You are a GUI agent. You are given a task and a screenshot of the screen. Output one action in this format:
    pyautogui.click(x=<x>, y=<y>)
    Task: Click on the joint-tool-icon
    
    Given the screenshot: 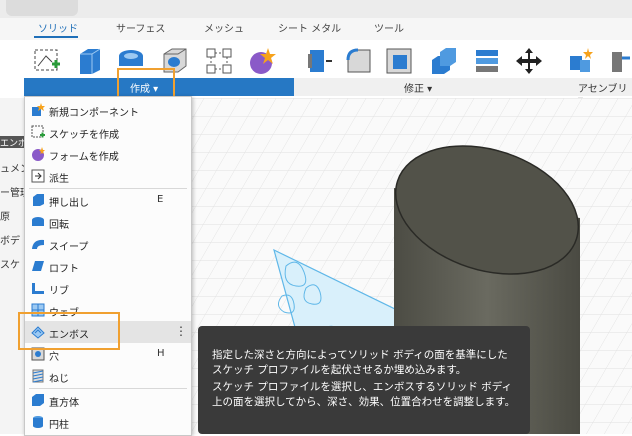 What is the action you would take?
    pyautogui.click(x=620, y=61)
    